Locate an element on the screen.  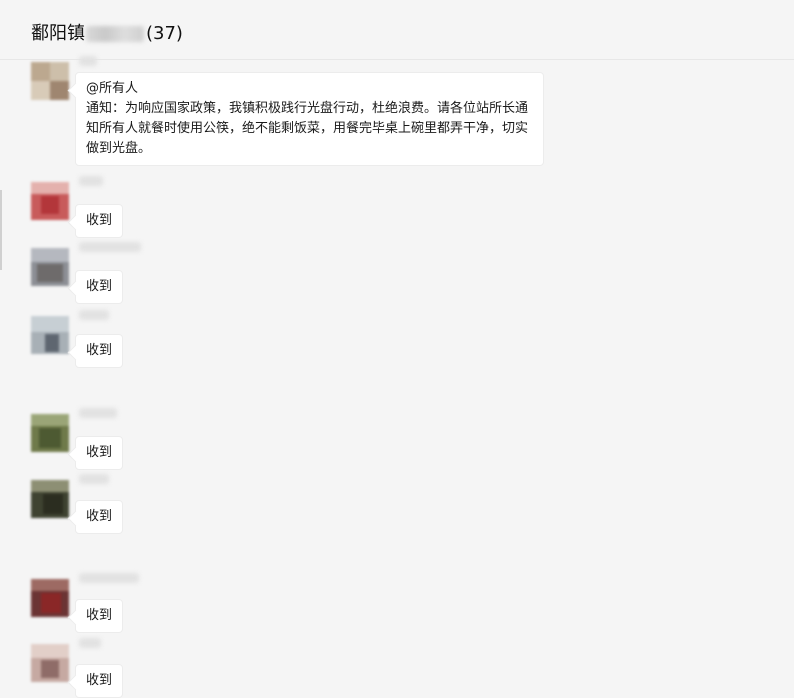
scrollbar is located at coordinates (1, 230).